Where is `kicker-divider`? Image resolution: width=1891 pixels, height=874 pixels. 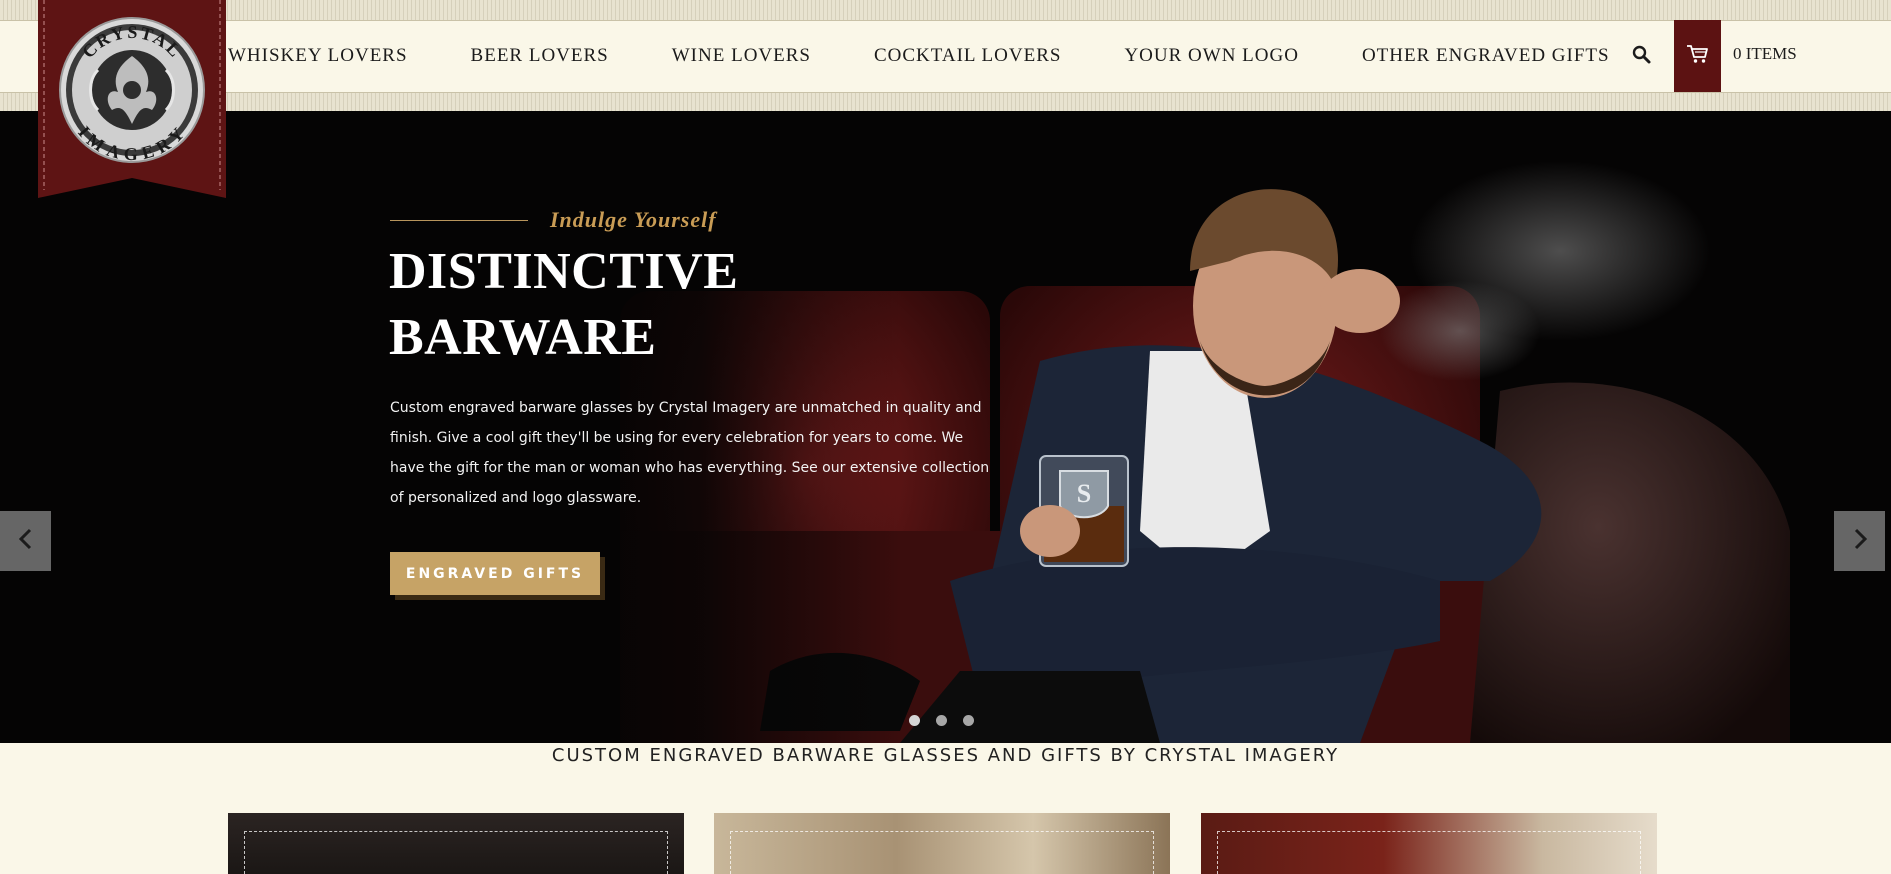
kicker-divider is located at coordinates (459, 220).